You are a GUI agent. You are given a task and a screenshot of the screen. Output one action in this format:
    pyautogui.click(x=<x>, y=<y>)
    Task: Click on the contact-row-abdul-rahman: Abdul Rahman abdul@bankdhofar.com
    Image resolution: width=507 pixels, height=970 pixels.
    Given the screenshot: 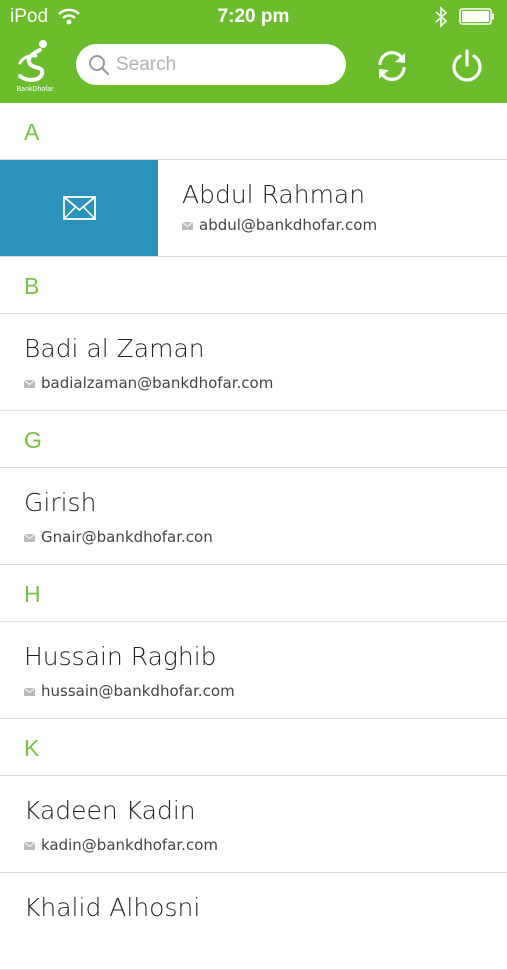 What is the action you would take?
    pyautogui.click(x=253, y=208)
    